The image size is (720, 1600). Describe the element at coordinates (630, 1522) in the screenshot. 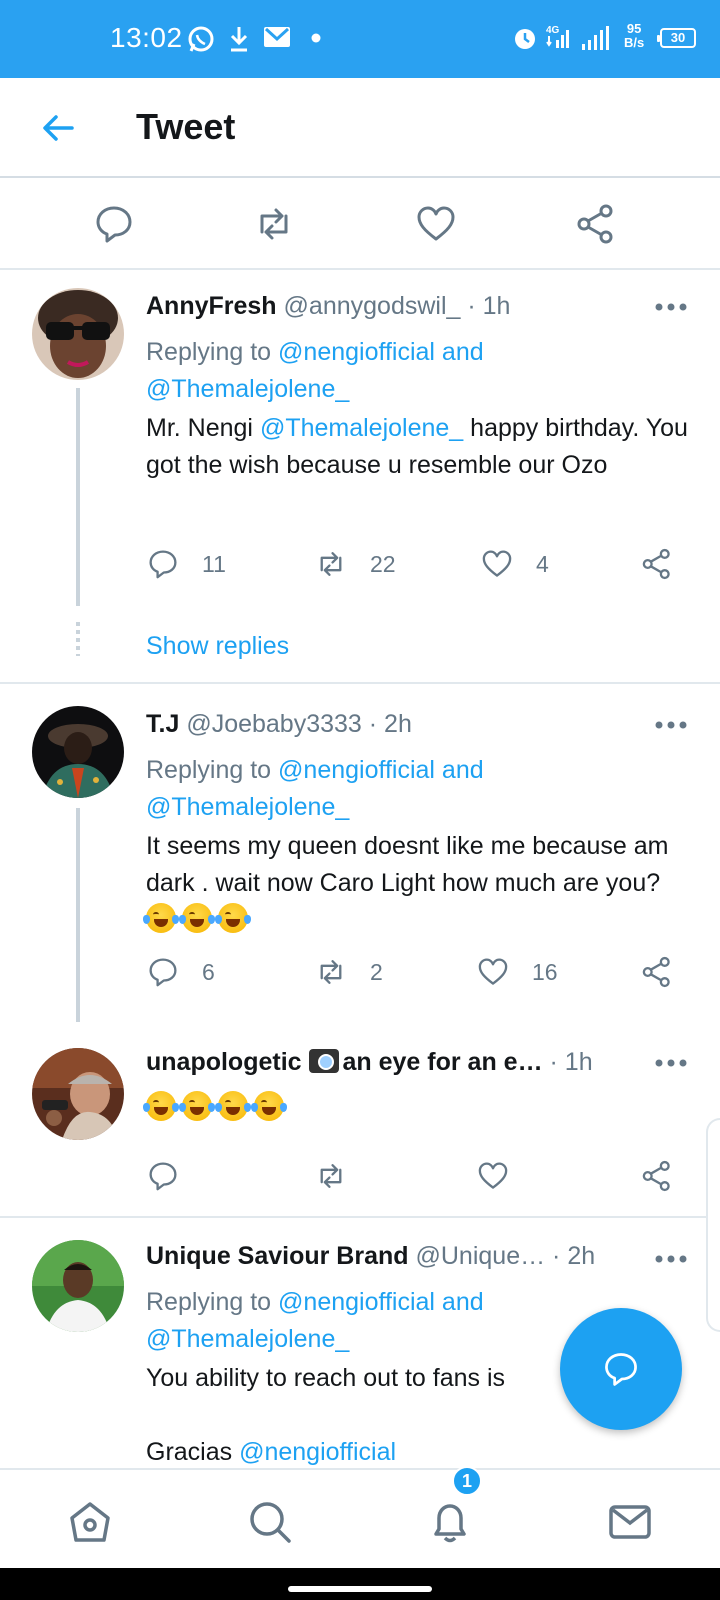

I see `messages-icon` at that location.